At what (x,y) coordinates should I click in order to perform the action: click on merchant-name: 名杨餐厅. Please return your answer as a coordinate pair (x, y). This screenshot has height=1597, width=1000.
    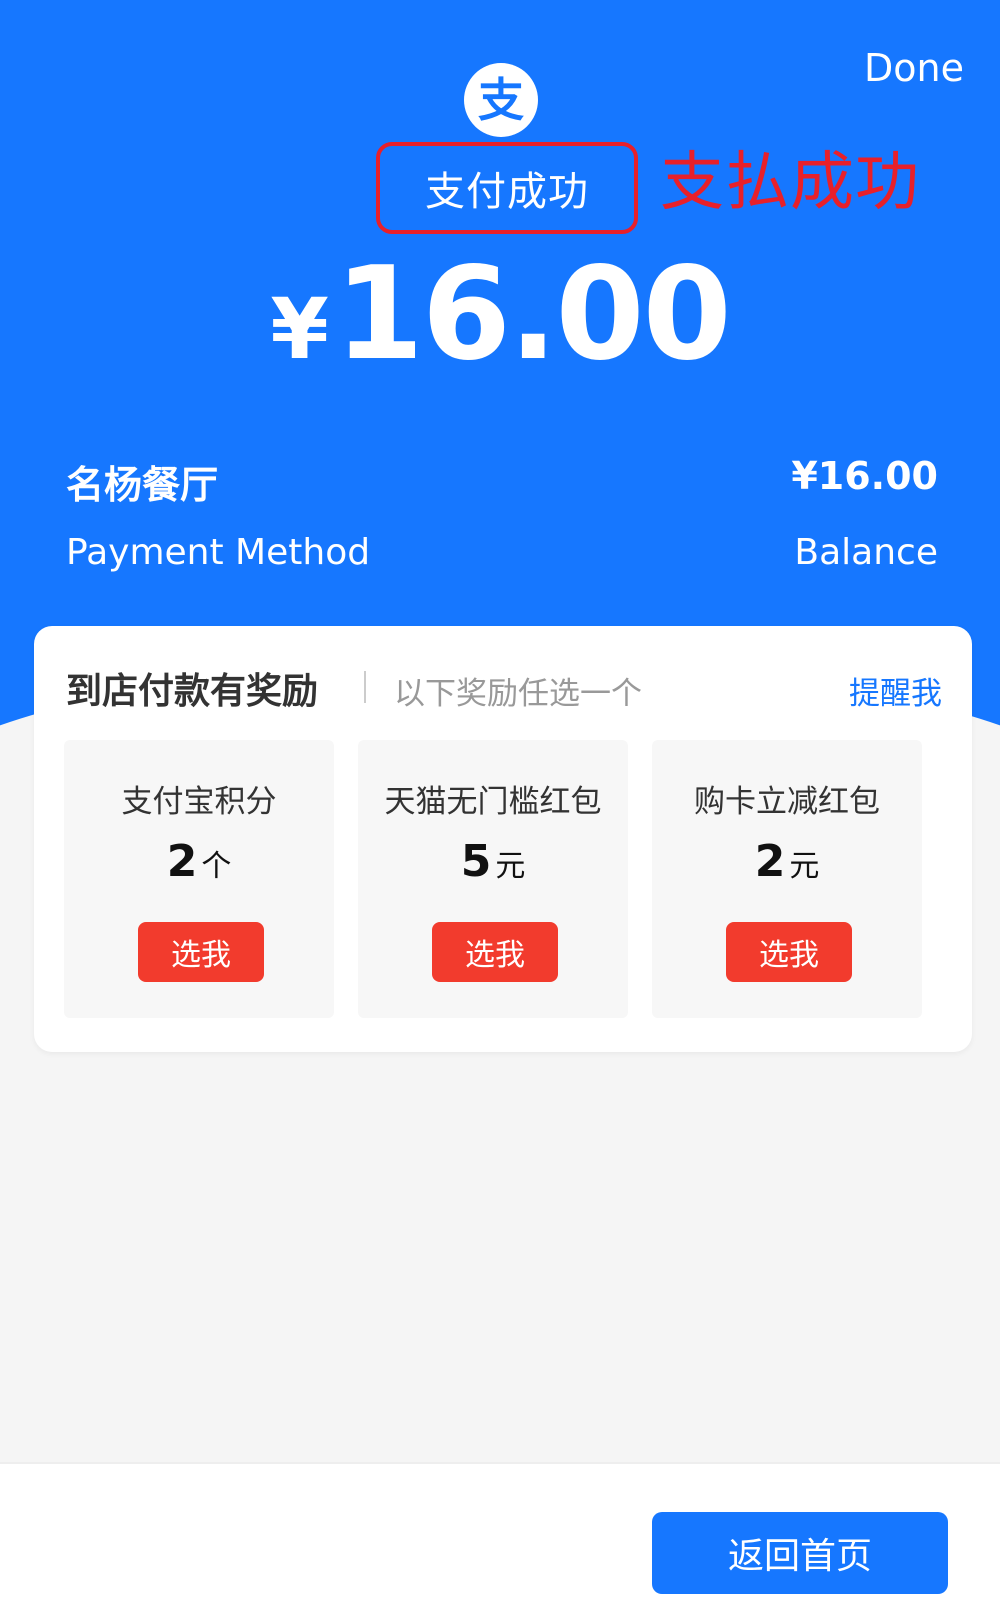
    Looking at the image, I should click on (142, 485).